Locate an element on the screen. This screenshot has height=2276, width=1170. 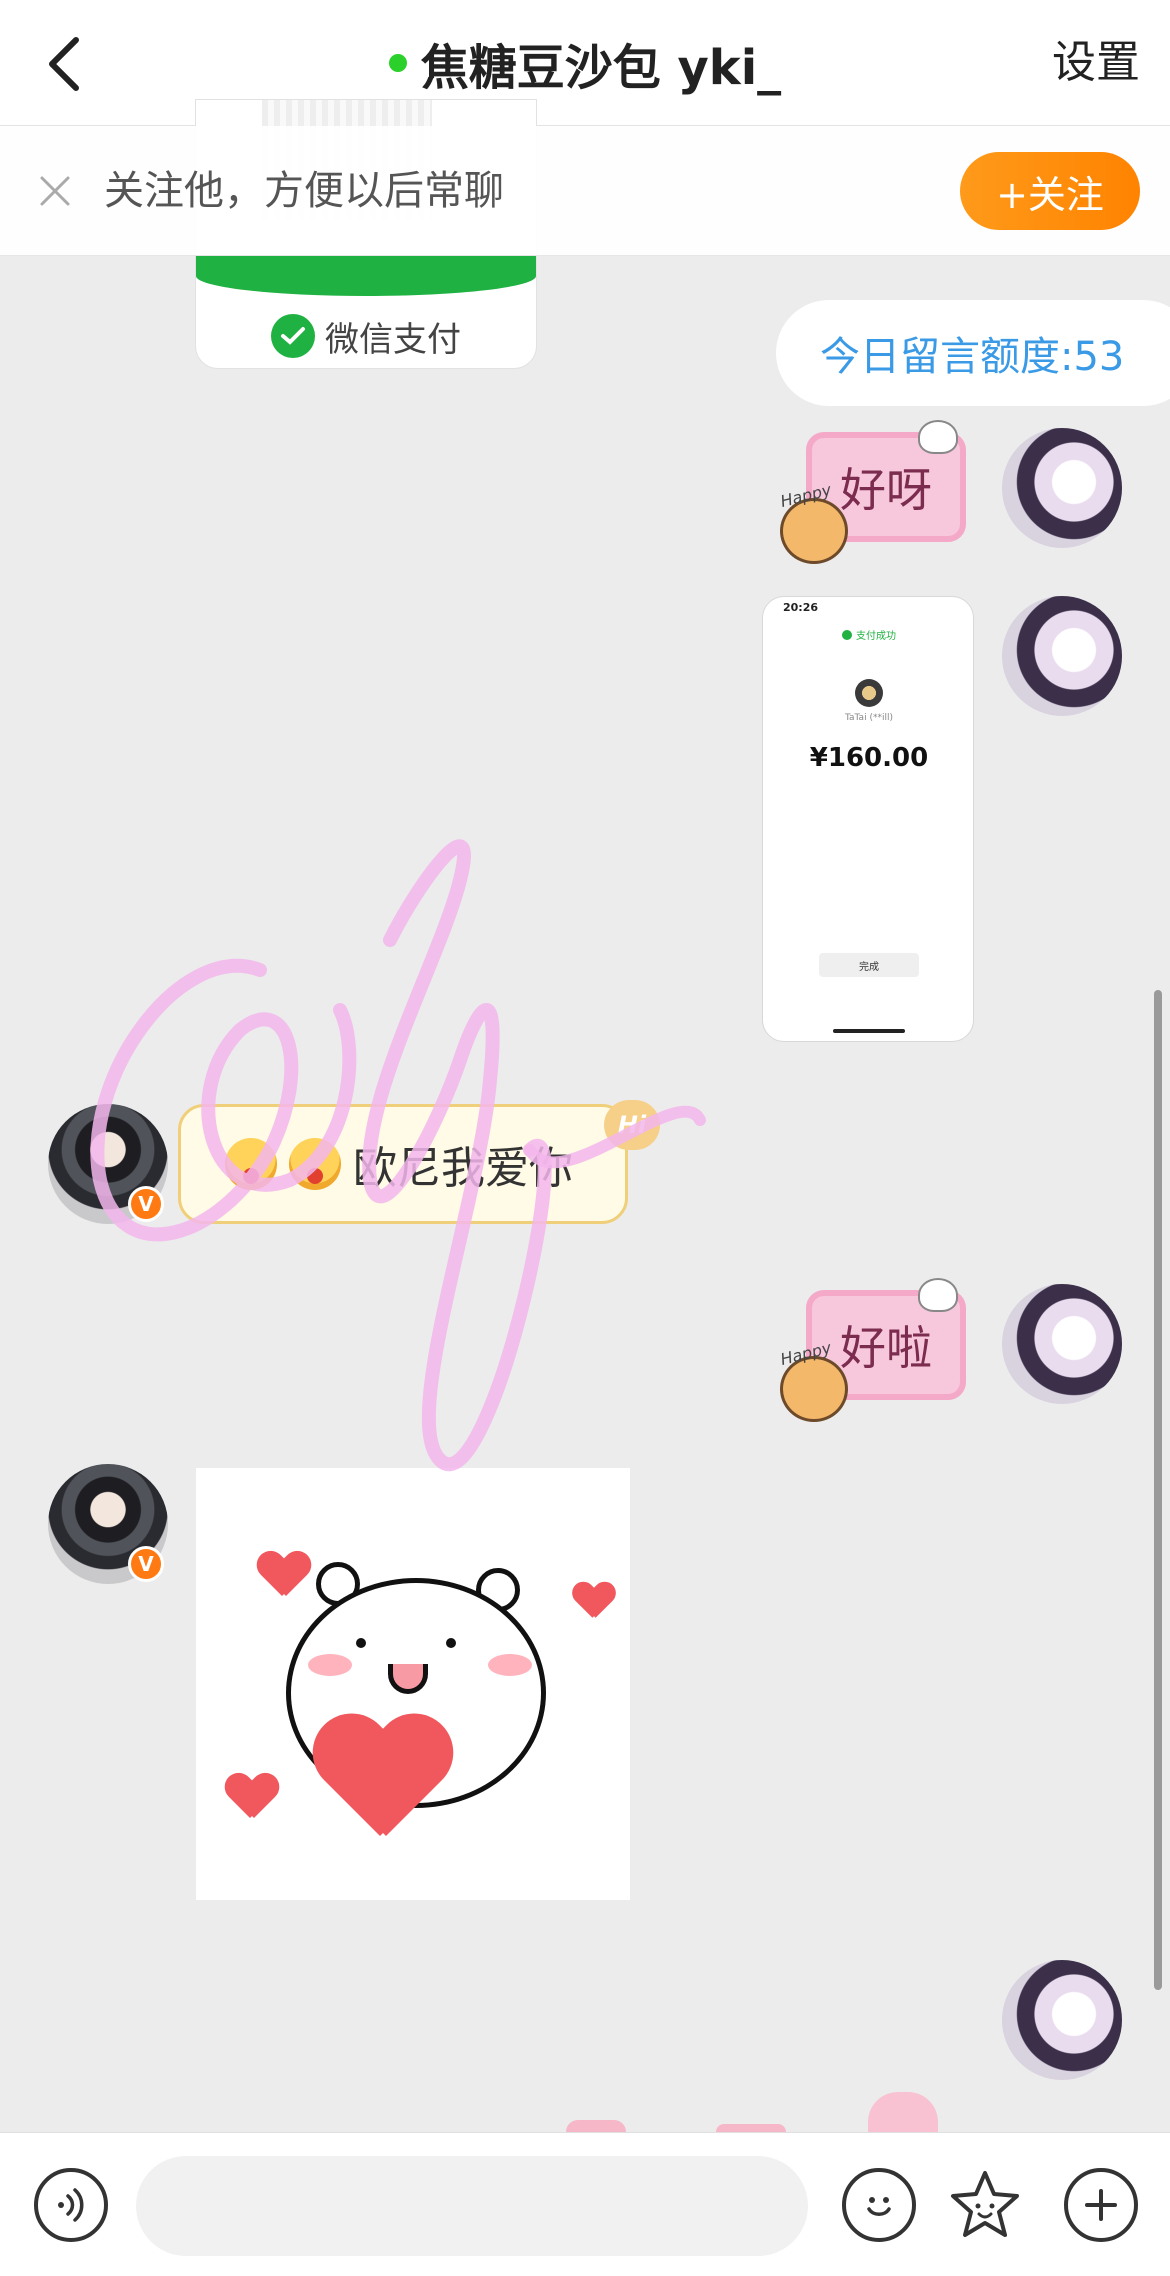
payment-time: 20:26 is located at coordinates (801, 607).